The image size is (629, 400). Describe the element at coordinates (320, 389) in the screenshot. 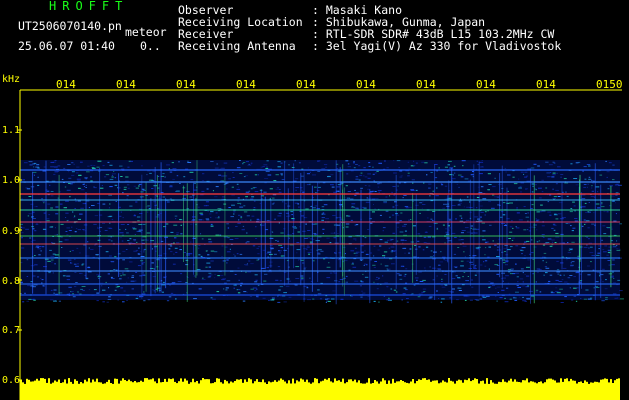

I see `signal-level-bars` at that location.